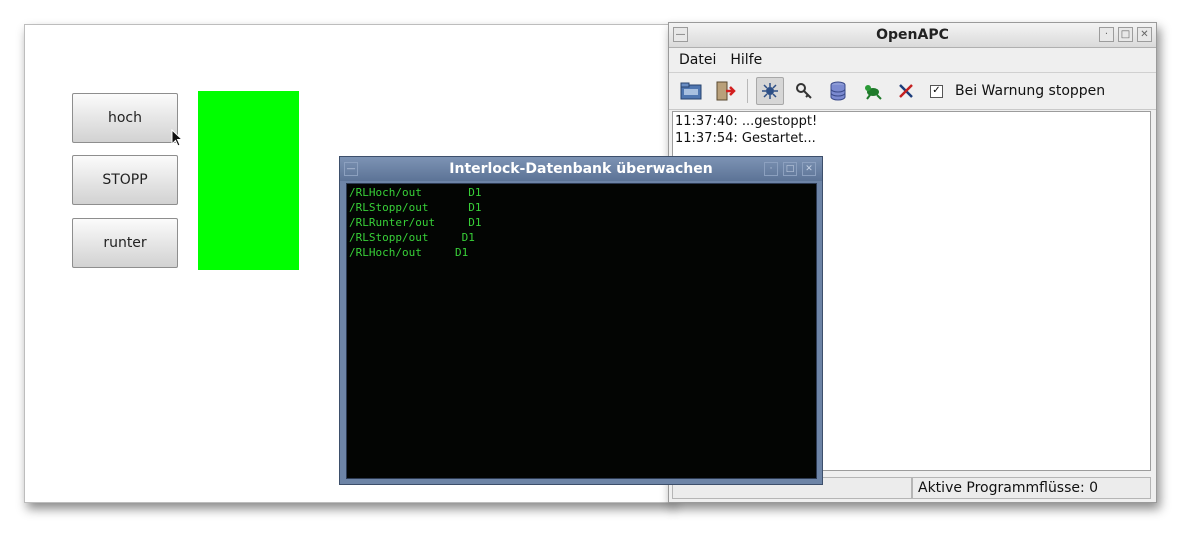 This screenshot has height=542, width=1197. Describe the element at coordinates (392, 222) in the screenshot. I see `interlock-path: /RLRunter/out` at that location.